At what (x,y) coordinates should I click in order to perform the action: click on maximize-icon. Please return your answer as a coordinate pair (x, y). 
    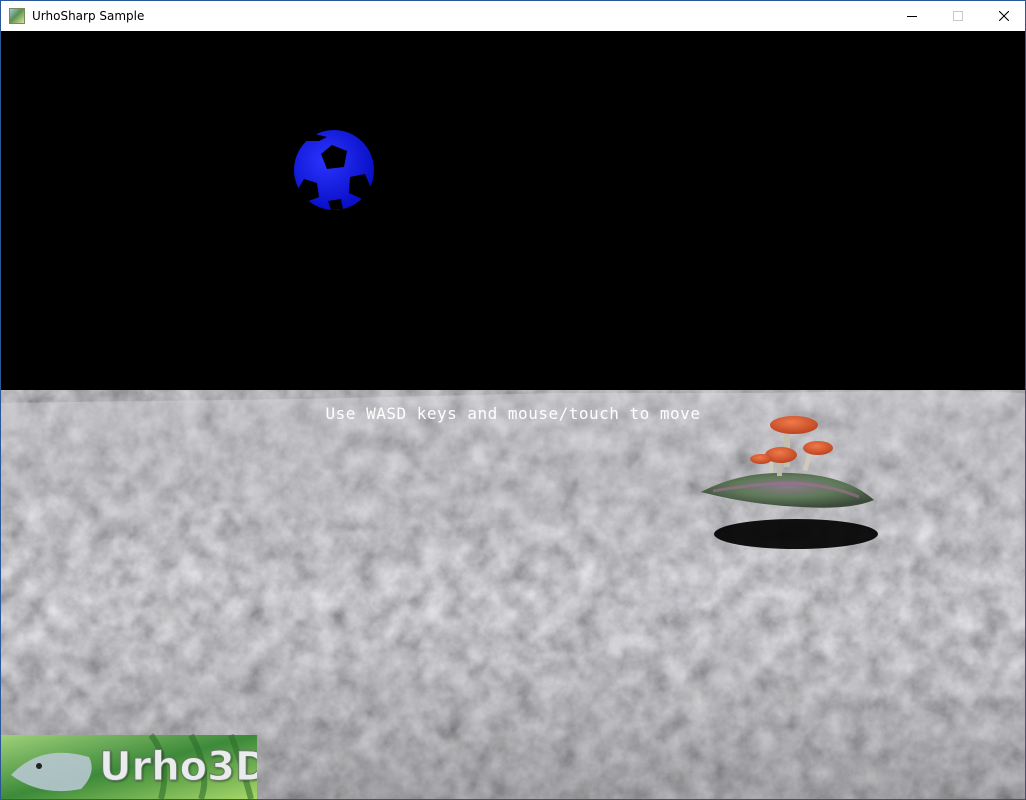
    Looking at the image, I should click on (958, 16).